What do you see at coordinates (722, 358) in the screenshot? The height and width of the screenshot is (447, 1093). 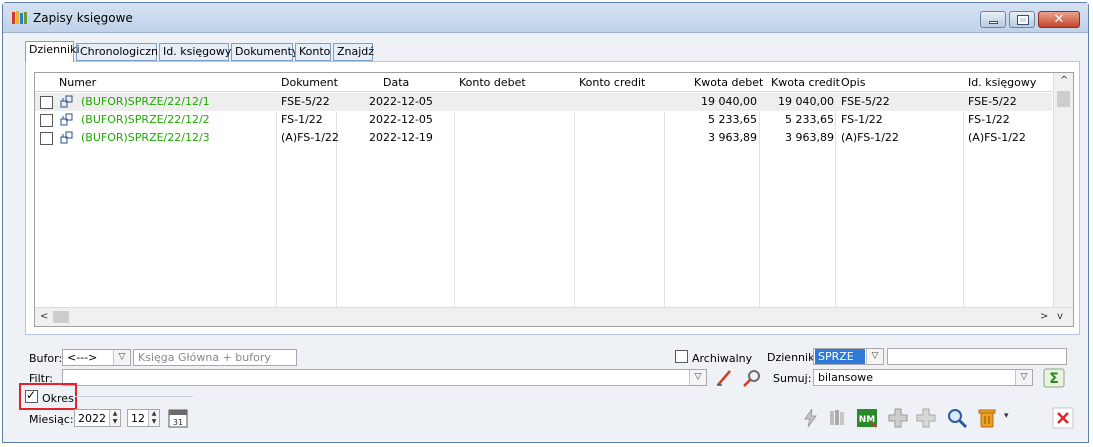 I see `archiwalny-label: Archiwalny` at bounding box center [722, 358].